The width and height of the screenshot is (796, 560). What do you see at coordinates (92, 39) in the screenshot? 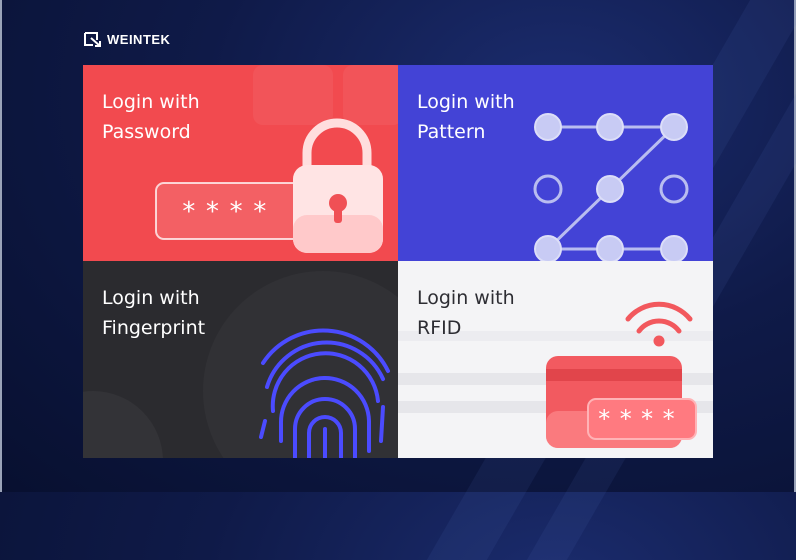
I see `weintek-logo-icon` at bounding box center [92, 39].